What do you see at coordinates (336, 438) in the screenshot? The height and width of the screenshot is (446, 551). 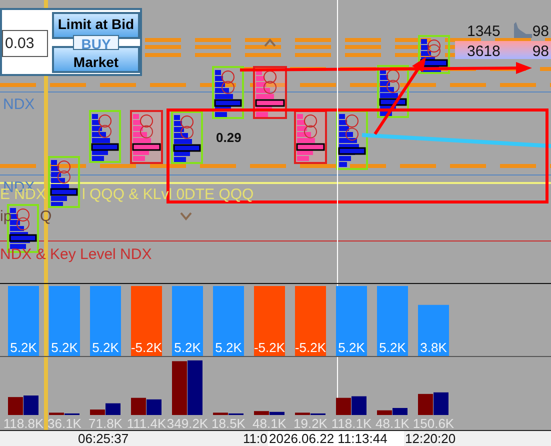 I see `crosshair-time: 2026.06.22 11:13:44` at bounding box center [336, 438].